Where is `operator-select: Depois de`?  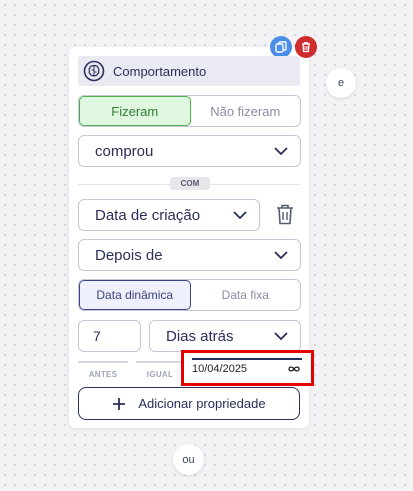
operator-select: Depois de is located at coordinates (189, 255).